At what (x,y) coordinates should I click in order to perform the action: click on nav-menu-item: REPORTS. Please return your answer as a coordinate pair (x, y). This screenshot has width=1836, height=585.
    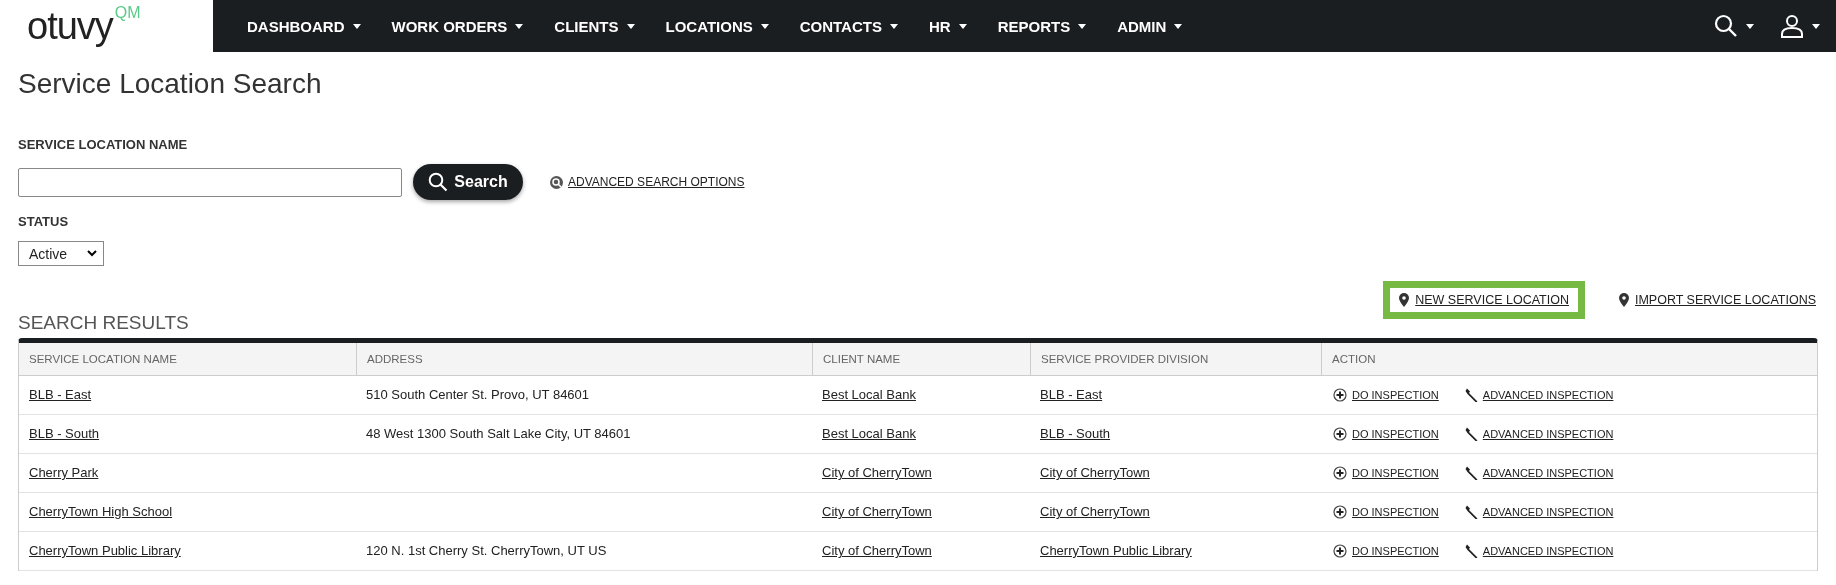
    Looking at the image, I should click on (1040, 26).